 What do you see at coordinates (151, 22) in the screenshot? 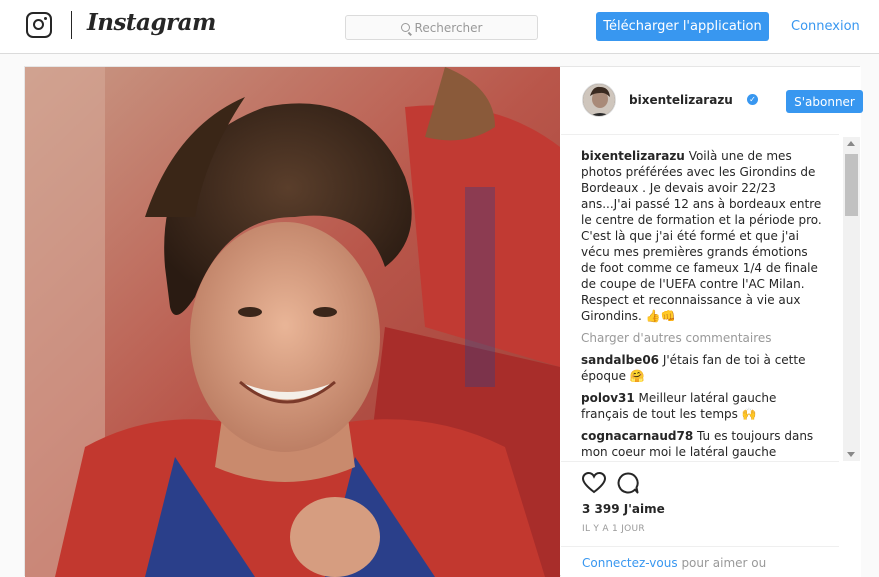
I see `instagram-wordmark: Instagram` at bounding box center [151, 22].